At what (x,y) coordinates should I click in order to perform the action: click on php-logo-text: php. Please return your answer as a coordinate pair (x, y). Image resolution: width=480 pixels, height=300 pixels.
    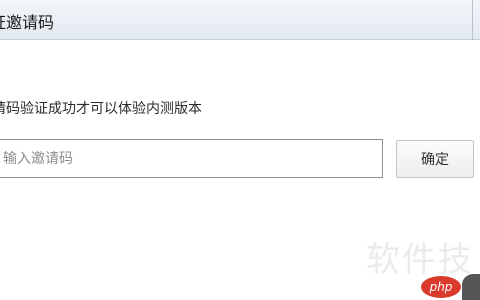
    Looking at the image, I should click on (441, 287).